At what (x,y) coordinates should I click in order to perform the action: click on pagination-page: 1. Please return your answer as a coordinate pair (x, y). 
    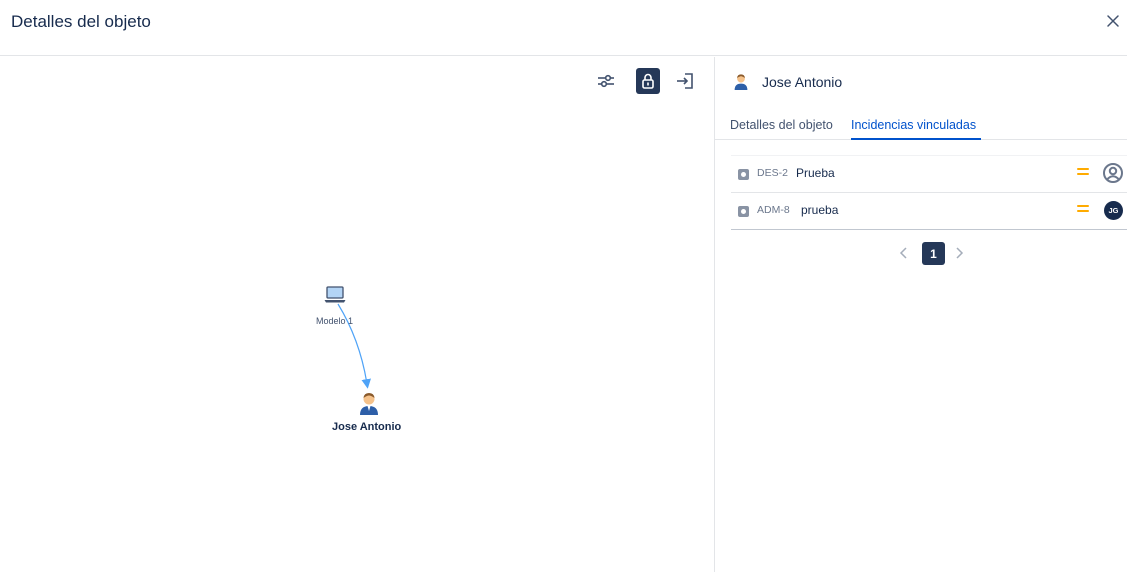
    Looking at the image, I should click on (933, 253).